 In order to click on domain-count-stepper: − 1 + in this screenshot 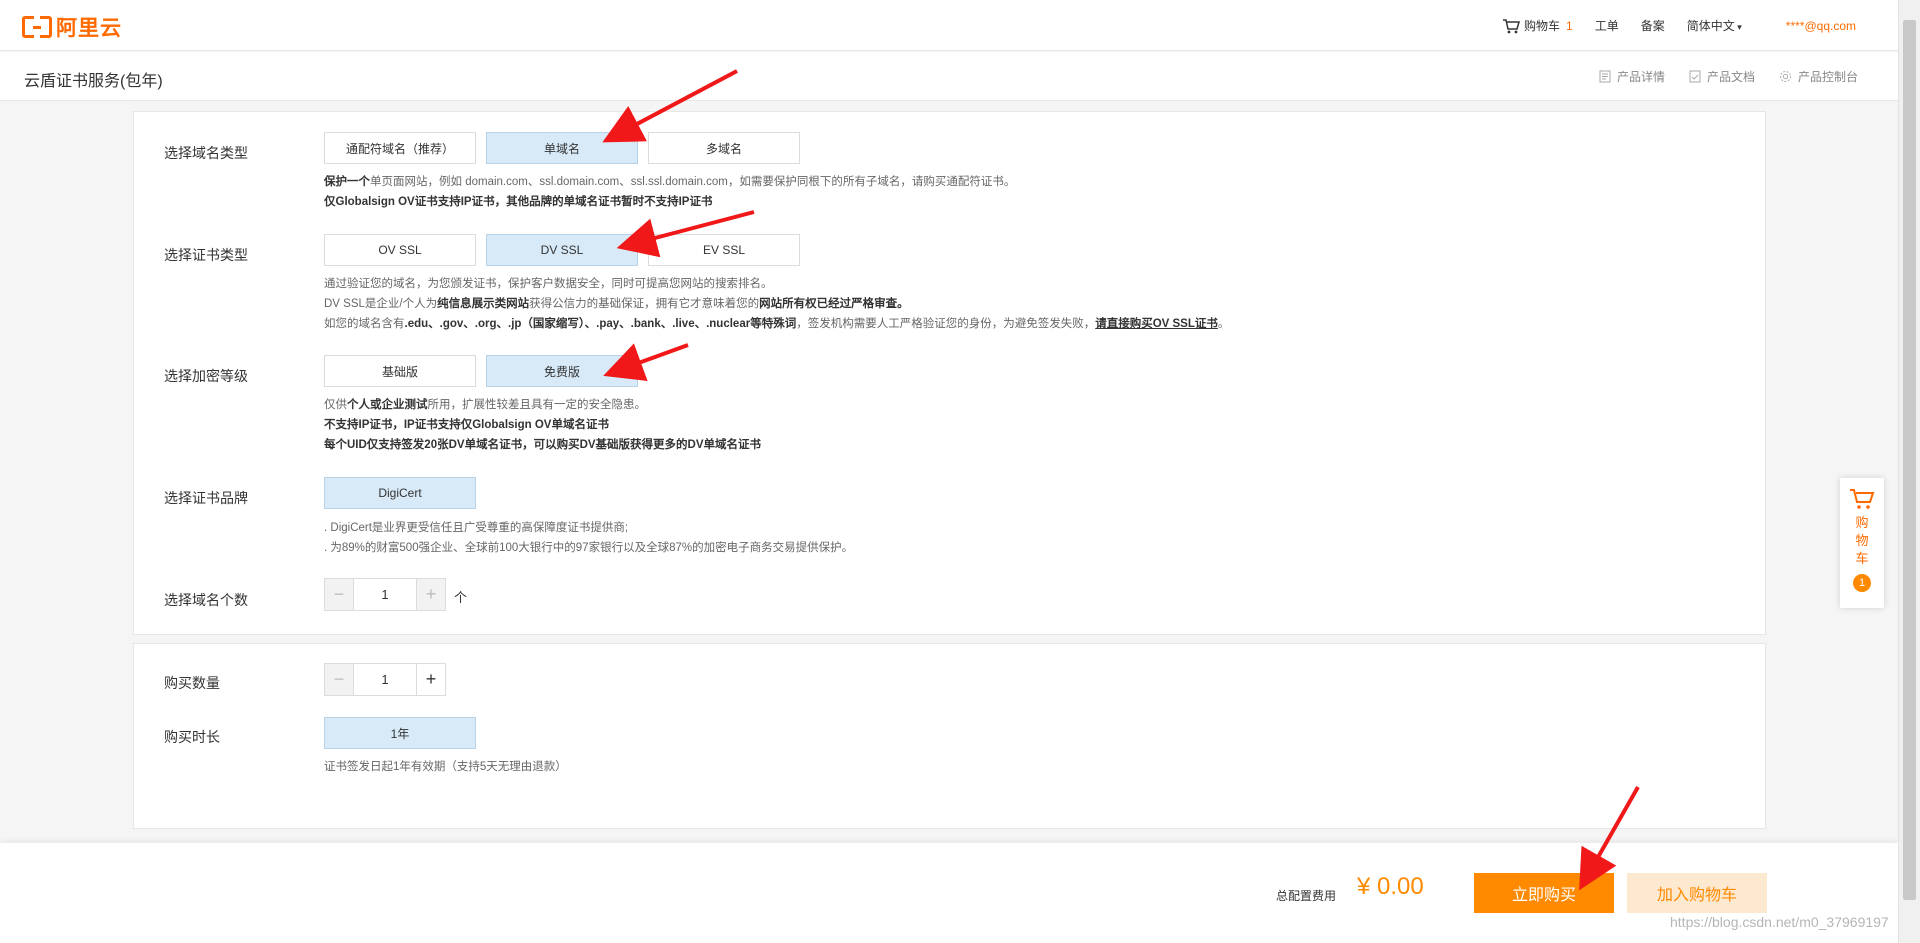, I will do `click(385, 594)`.